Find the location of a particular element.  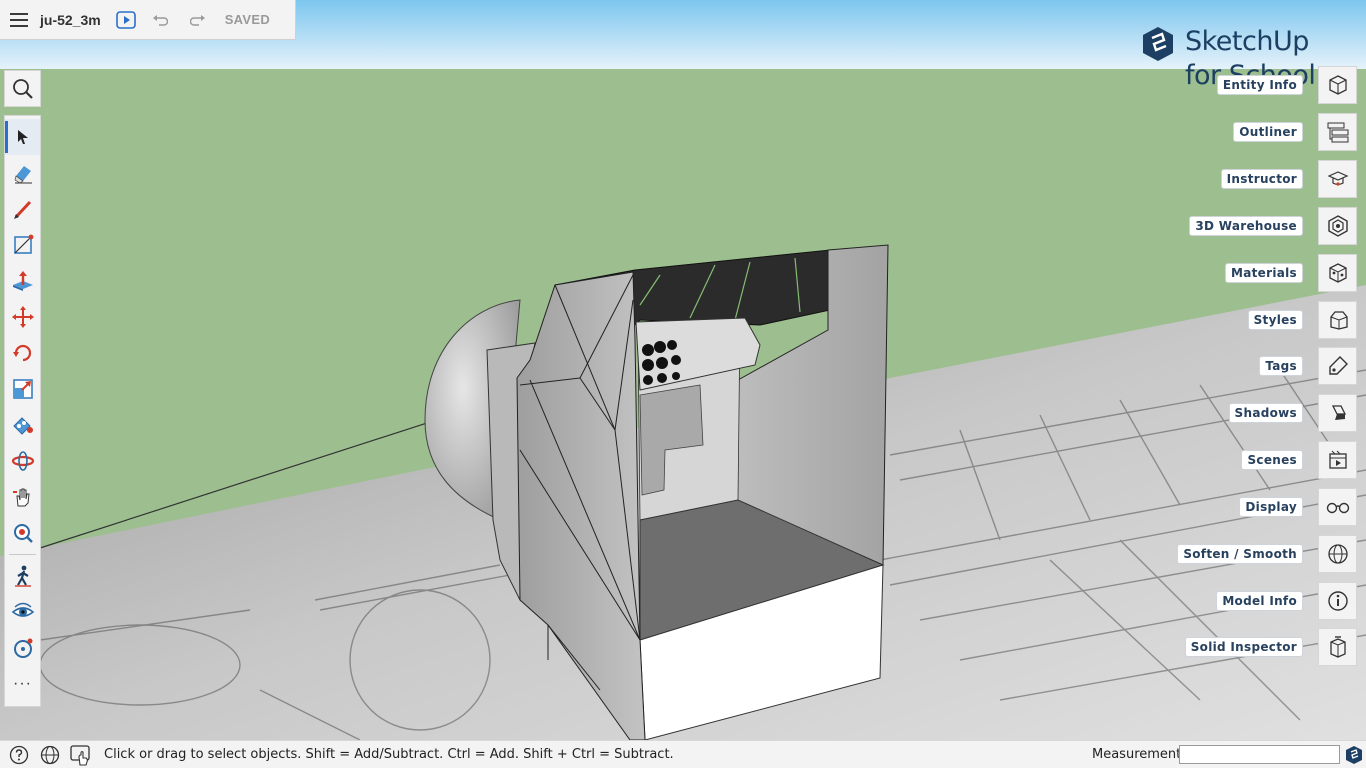

scale-tool is located at coordinates (22, 389).